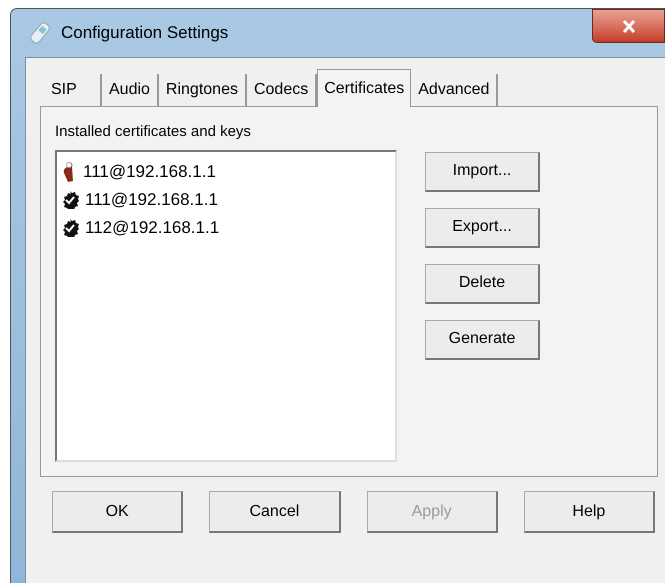  Describe the element at coordinates (589, 512) in the screenshot. I see `button: Help` at that location.